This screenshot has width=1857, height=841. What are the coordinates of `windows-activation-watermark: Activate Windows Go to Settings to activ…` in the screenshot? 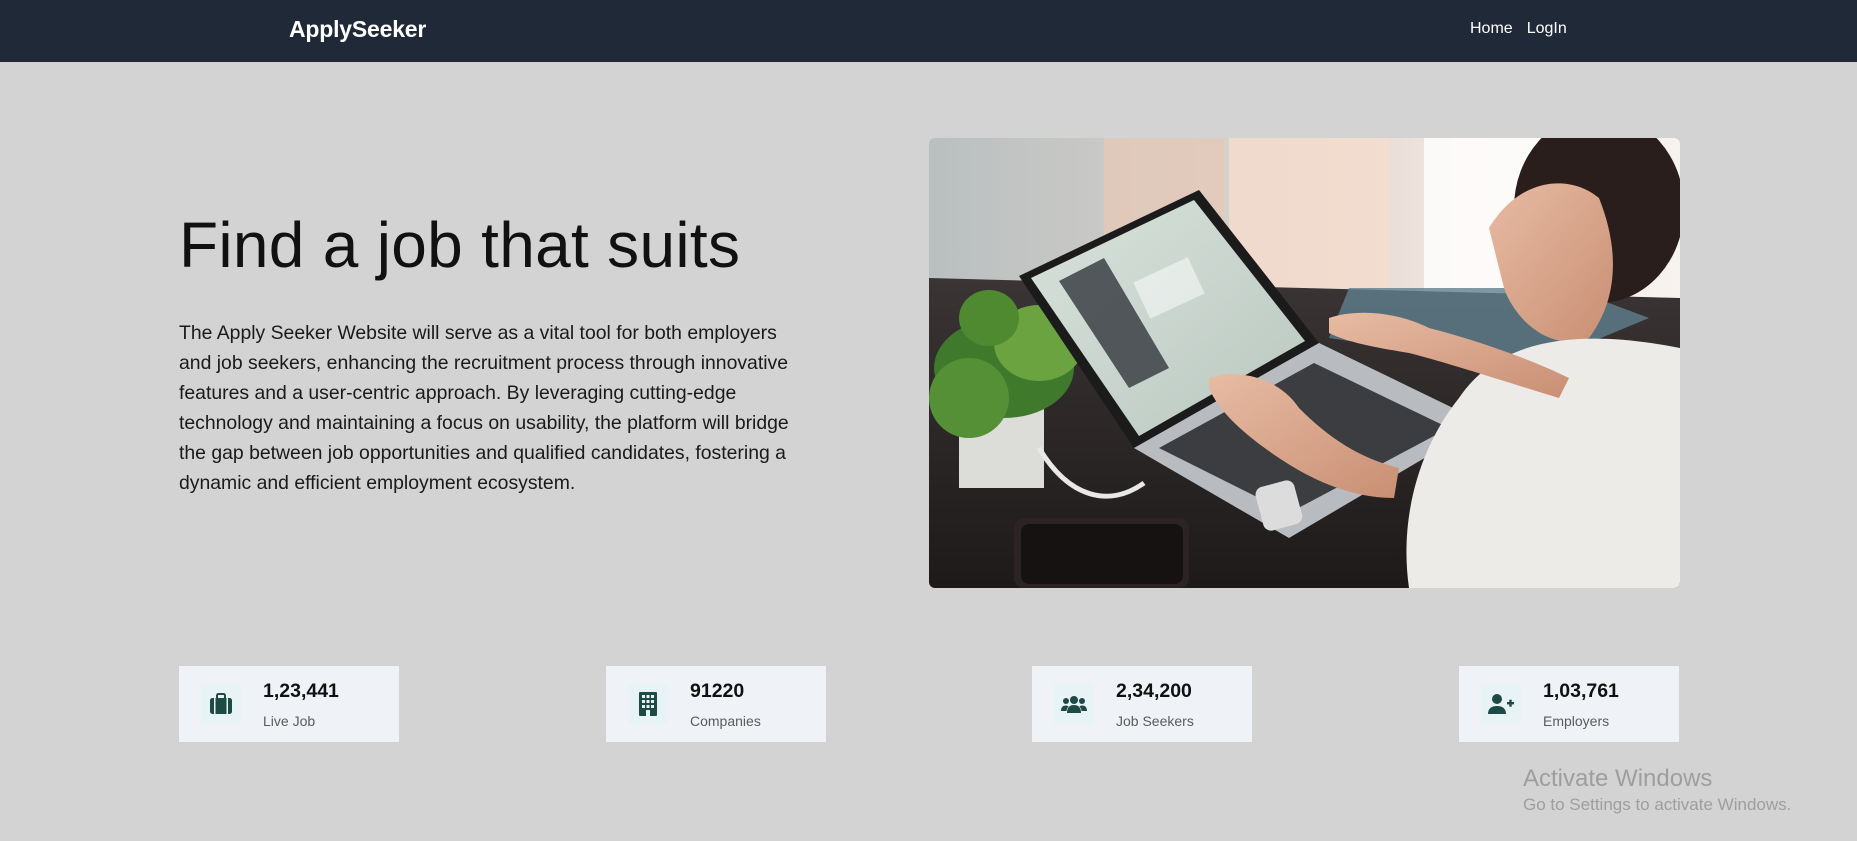 It's located at (1657, 790).